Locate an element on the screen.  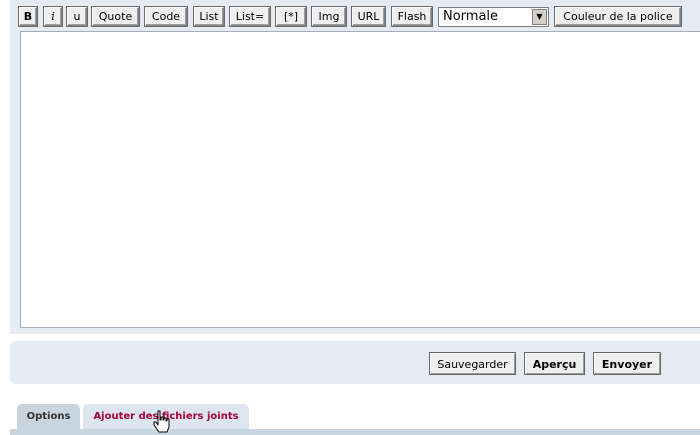
hand-pointer-icon is located at coordinates (161, 421).